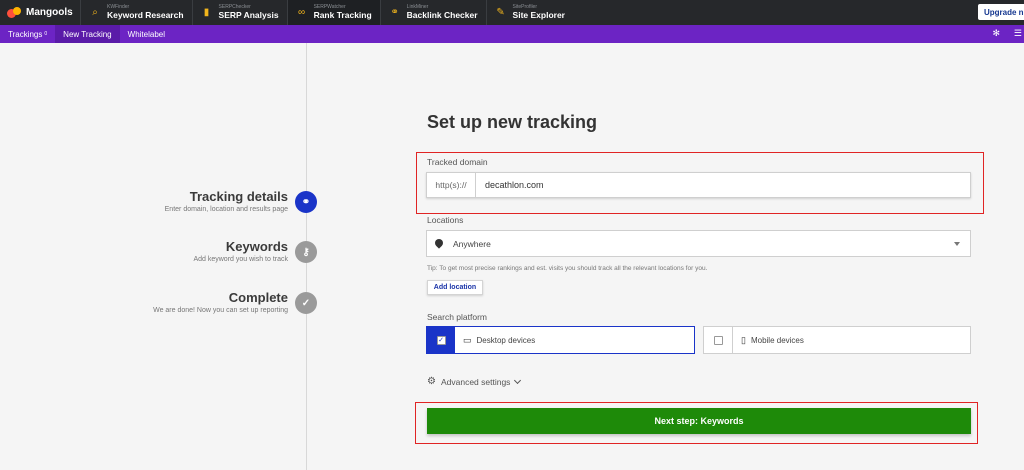 The image size is (1024, 470). I want to click on sub-navigation: Trackings 0 New Tracking Whitelabel ✻ ☰, so click(512, 34).